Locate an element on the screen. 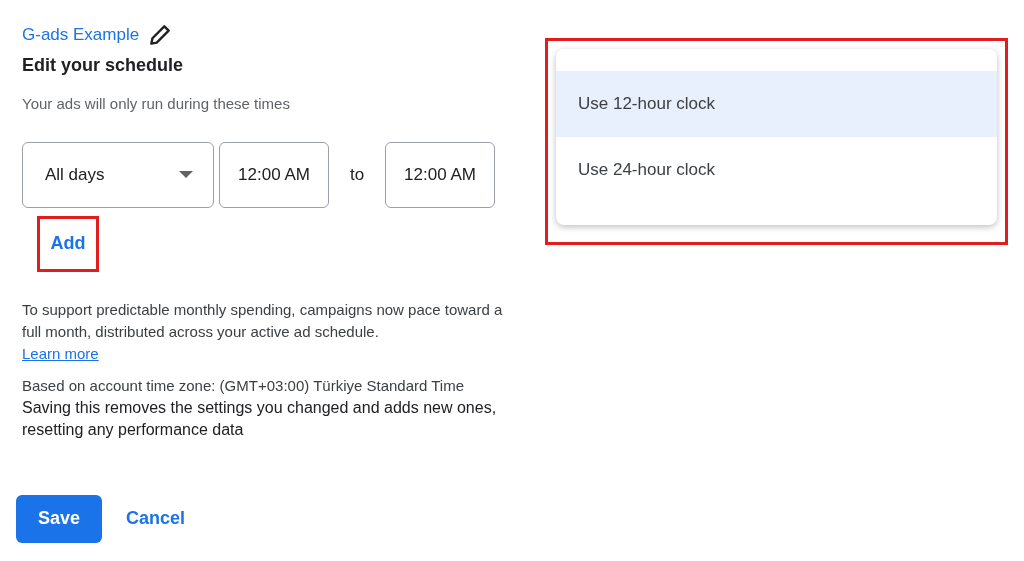 The height and width of the screenshot is (561, 1024). add-link: Add is located at coordinates (68, 243).